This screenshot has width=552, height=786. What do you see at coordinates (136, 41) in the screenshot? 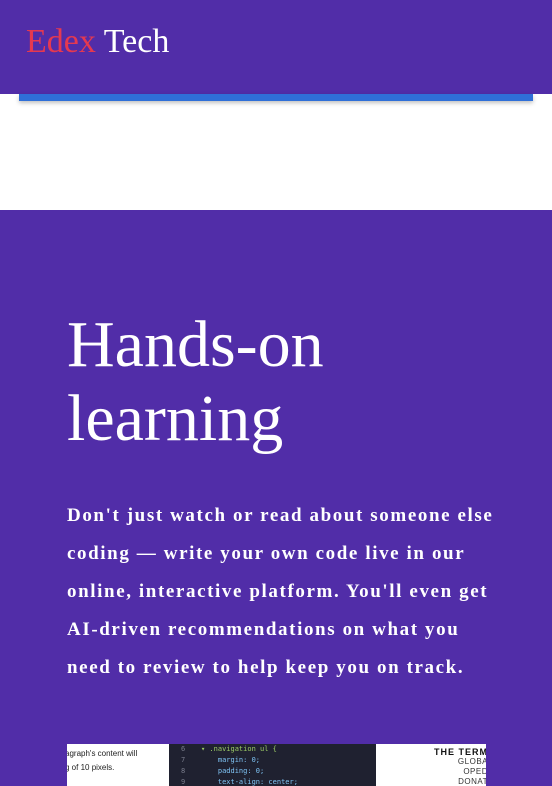
I see `logo-text-tech: Tech` at bounding box center [136, 41].